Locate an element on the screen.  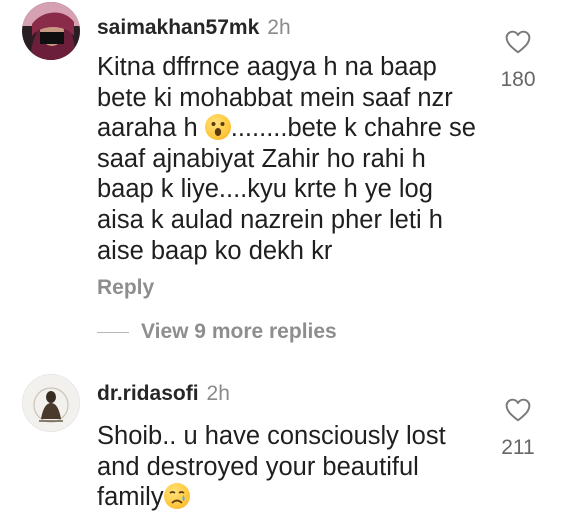
crying-face-icon is located at coordinates (176, 496).